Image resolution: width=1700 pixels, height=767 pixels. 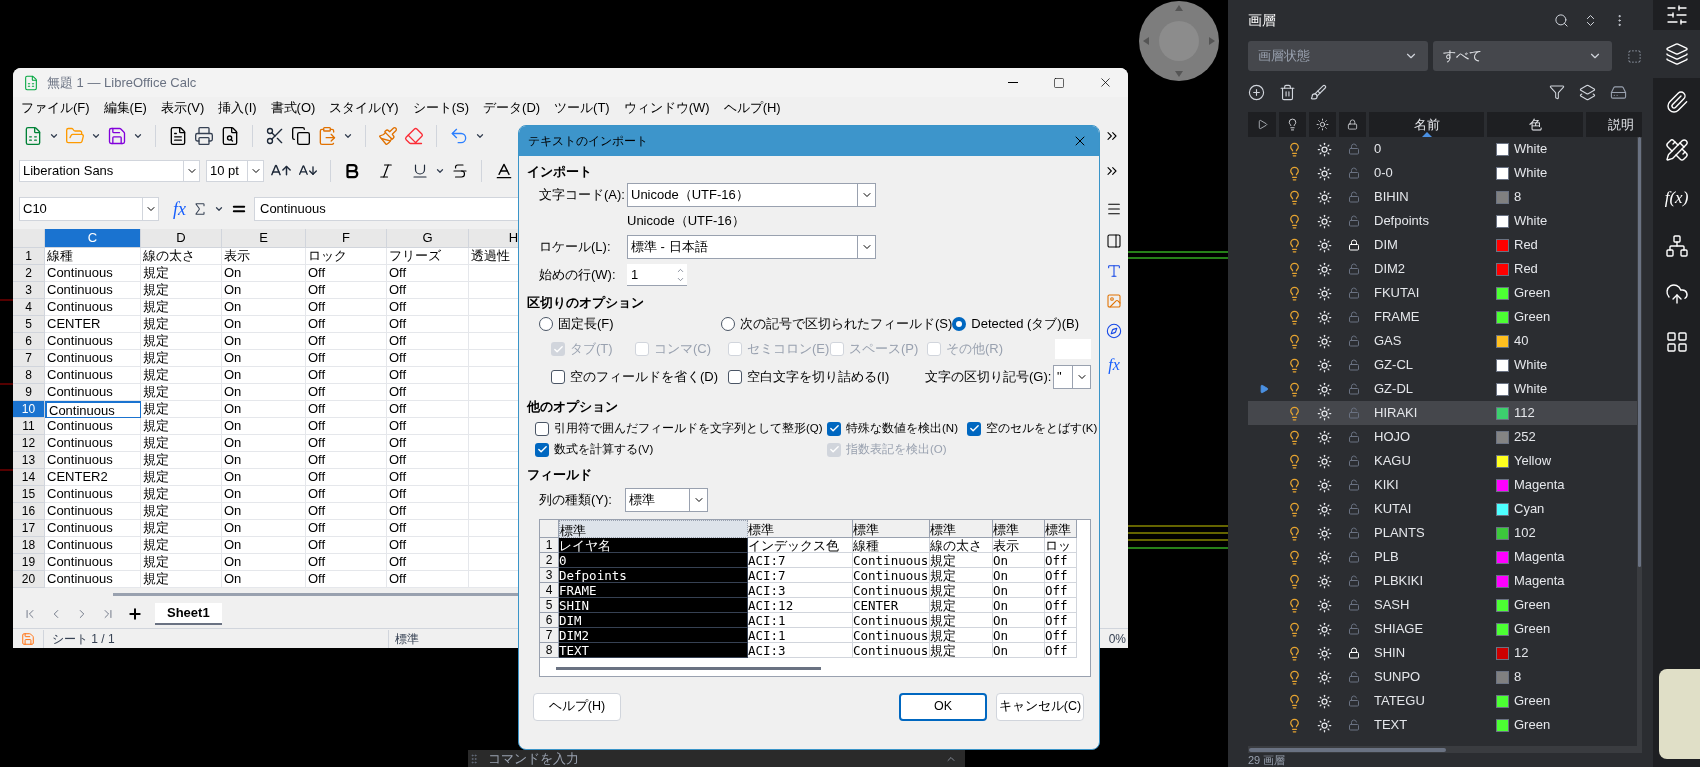 What do you see at coordinates (29, 273) in the screenshot?
I see `row-header: 2` at bounding box center [29, 273].